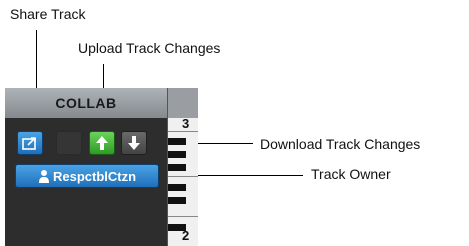  Describe the element at coordinates (183, 103) in the screenshot. I see `piano-header` at that location.